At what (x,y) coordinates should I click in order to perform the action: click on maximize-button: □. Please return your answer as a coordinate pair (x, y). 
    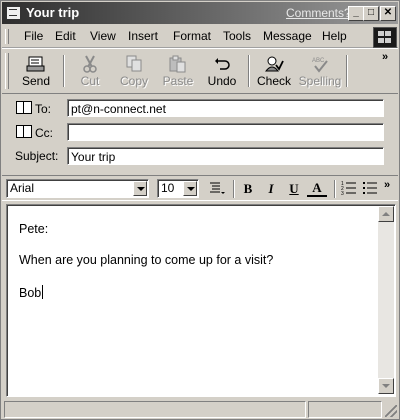
    Looking at the image, I should click on (371, 13).